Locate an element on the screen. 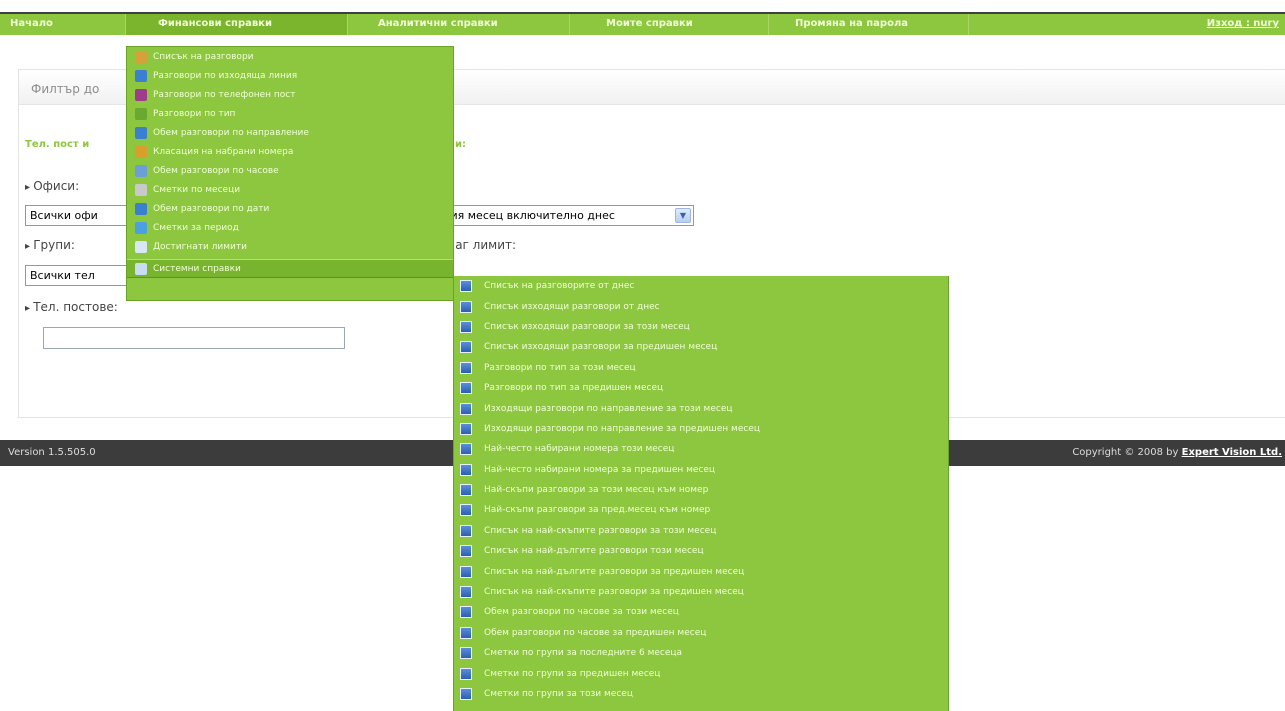  logout-link: Изход : nury is located at coordinates (1243, 24).